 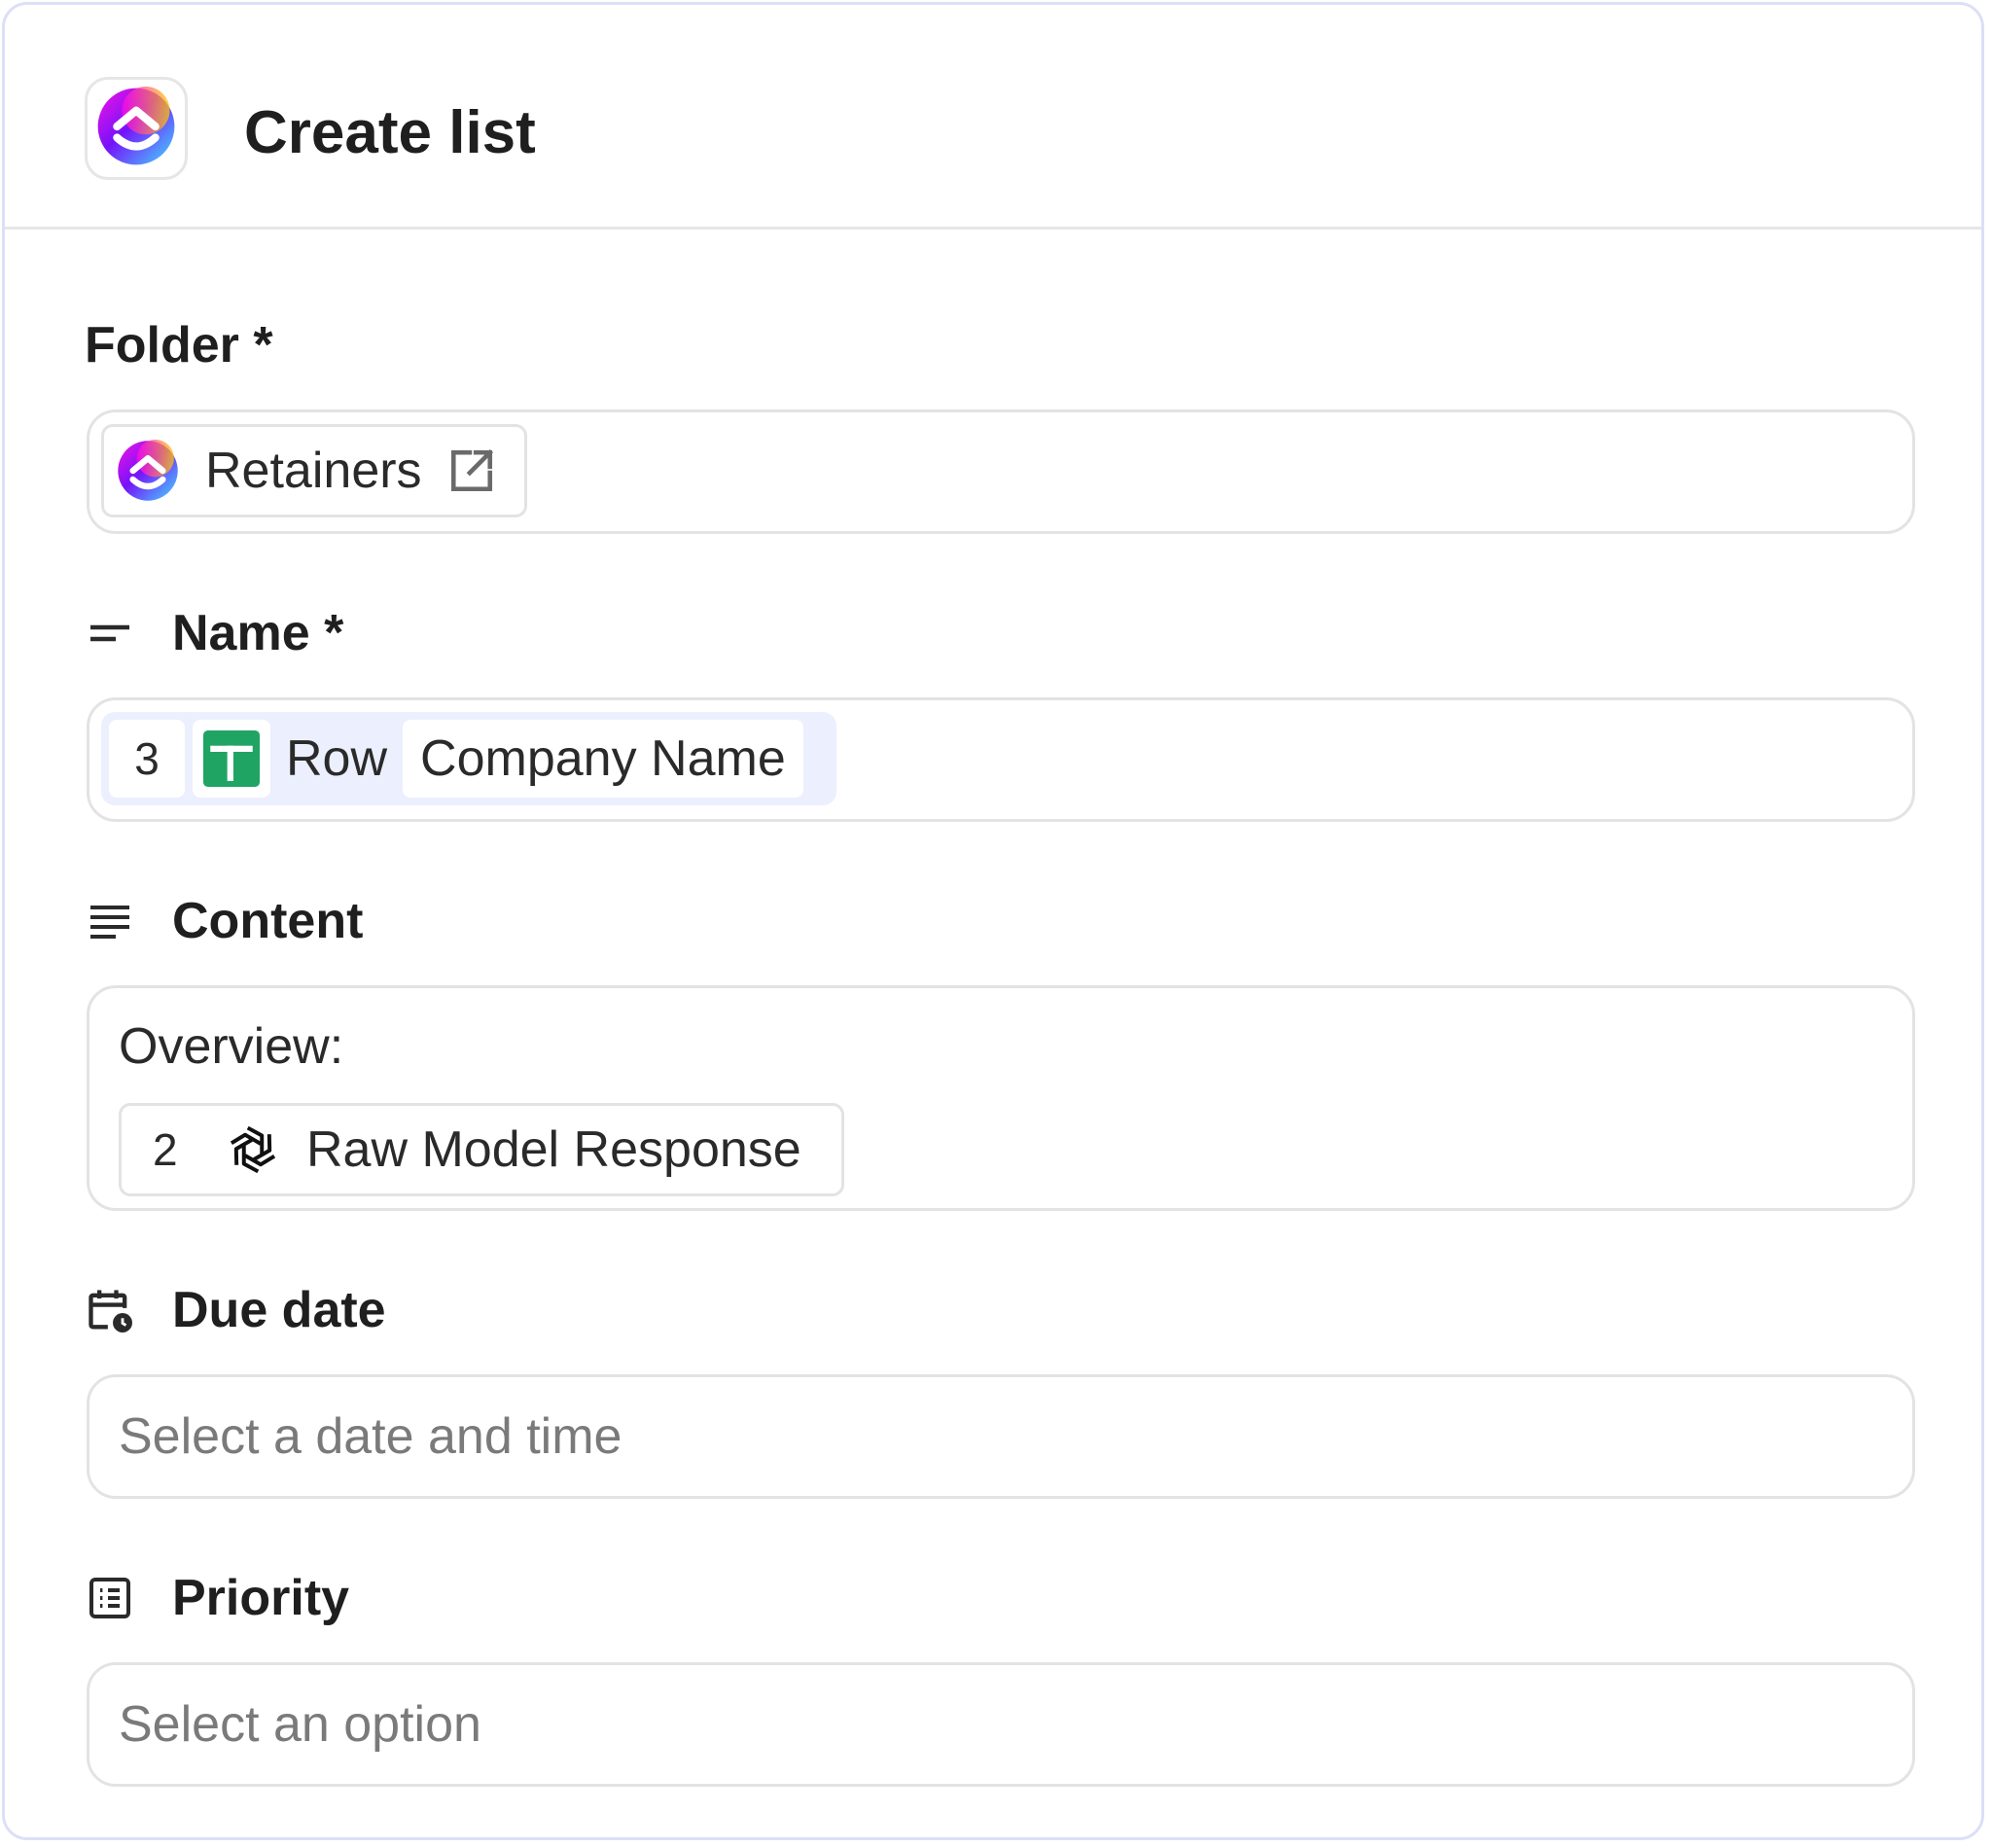 I want to click on name-token: 3 Row Company Name, so click(x=468, y=758).